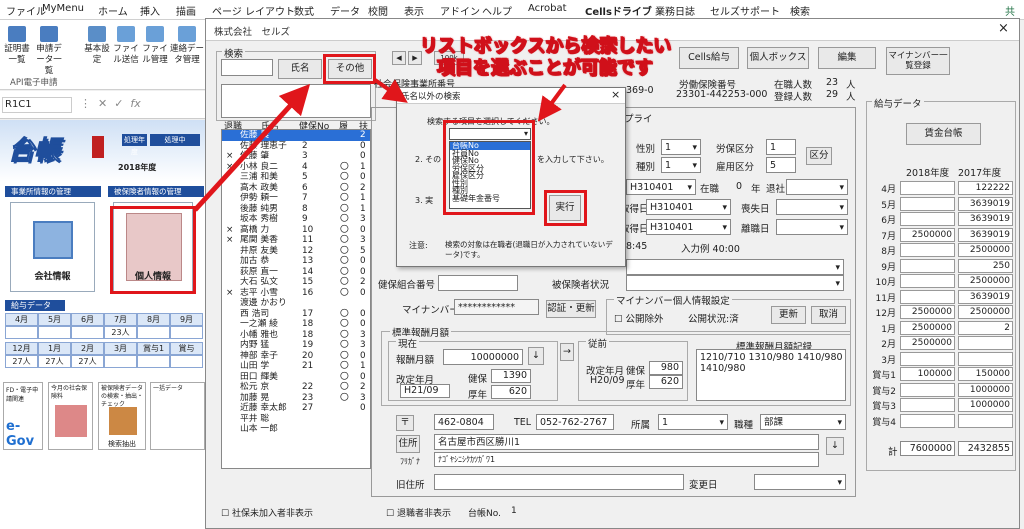 This screenshot has width=1024, height=529. Describe the element at coordinates (390, 90) in the screenshot. I see `arrow-to-sub-dialog` at that location.